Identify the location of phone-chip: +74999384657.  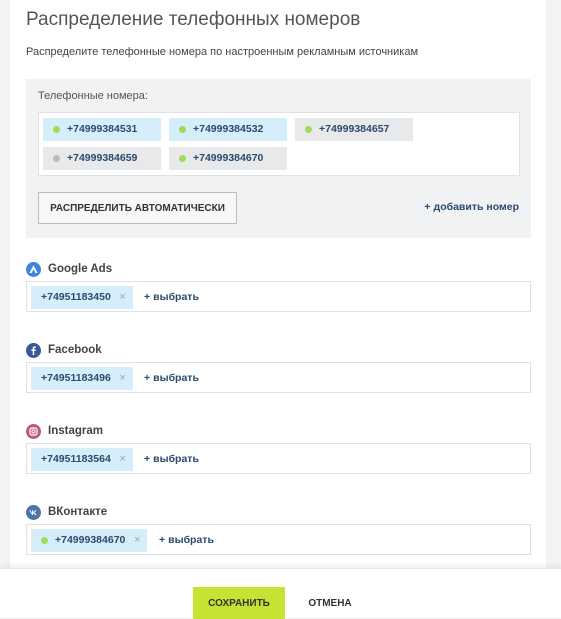
(354, 129).